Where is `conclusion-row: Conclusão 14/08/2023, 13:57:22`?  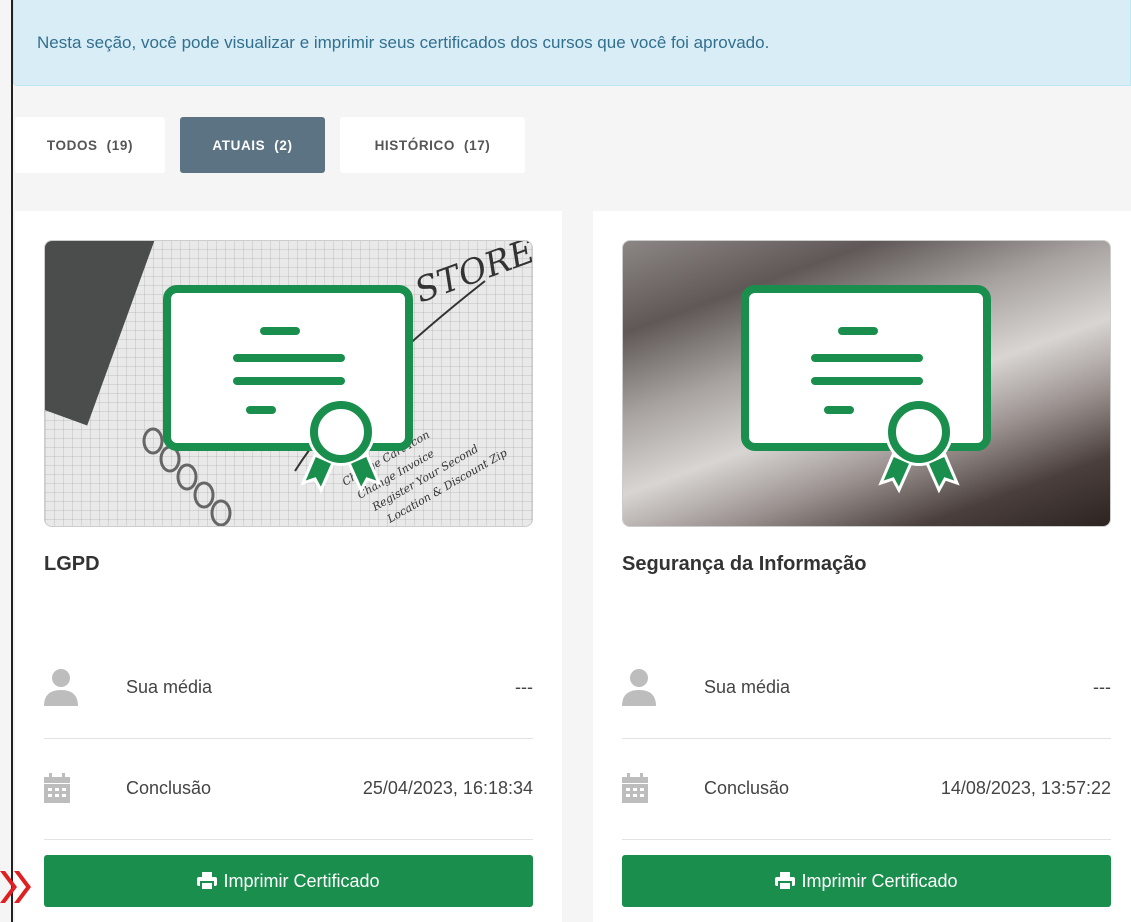
conclusion-row: Conclusão 14/08/2023, 13:57:22 is located at coordinates (866, 788).